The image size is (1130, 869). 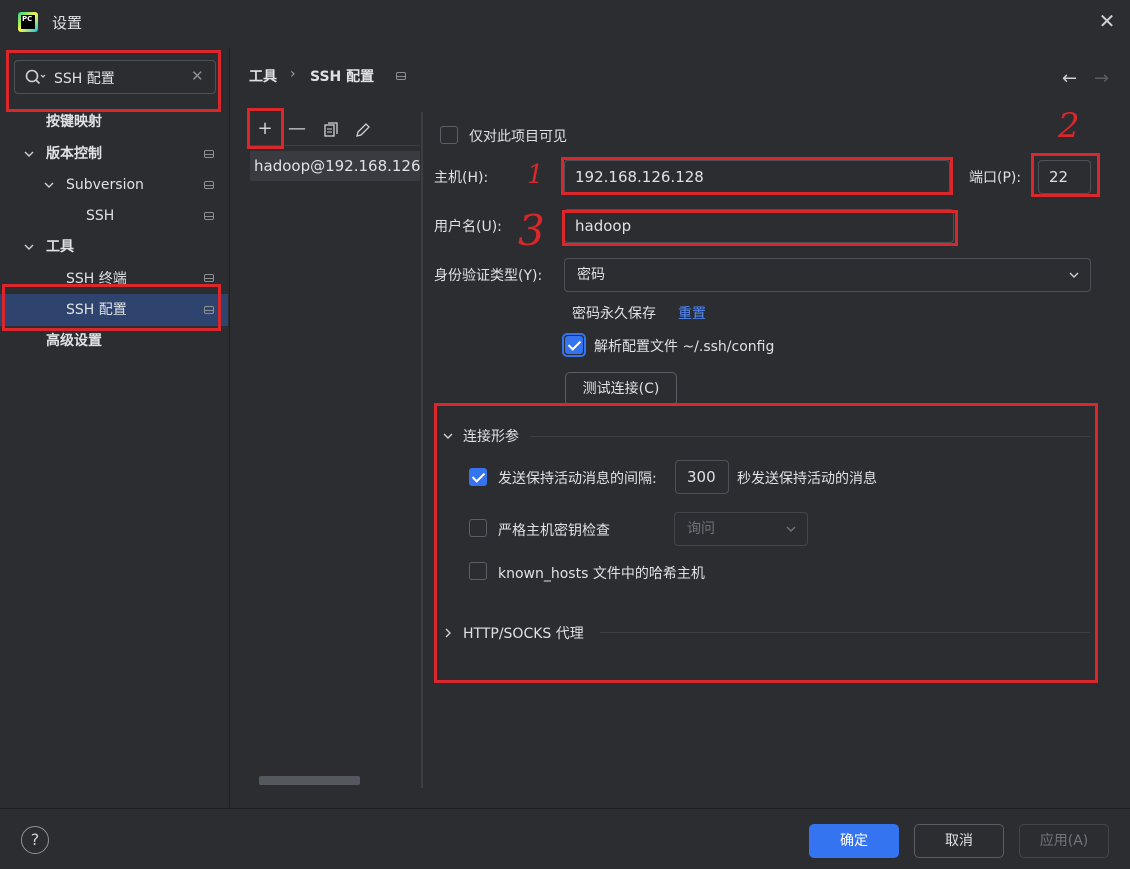 What do you see at coordinates (1069, 78) in the screenshot?
I see `back-arrow-icon: ←` at bounding box center [1069, 78].